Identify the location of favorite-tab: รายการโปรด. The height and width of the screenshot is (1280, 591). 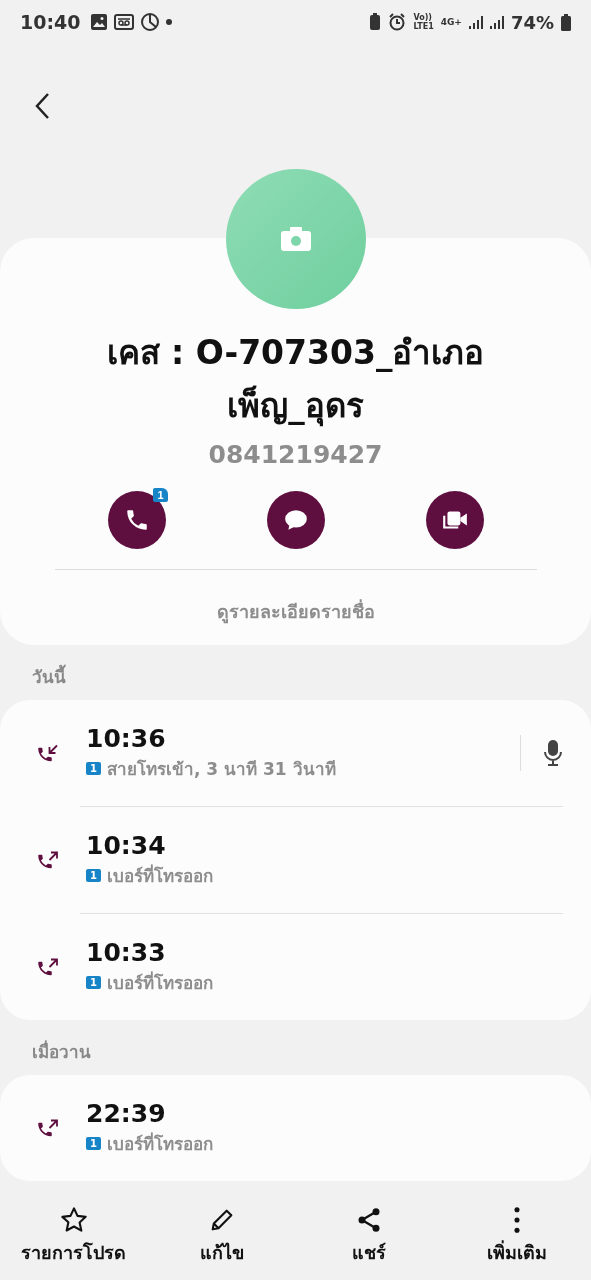
(73, 1239).